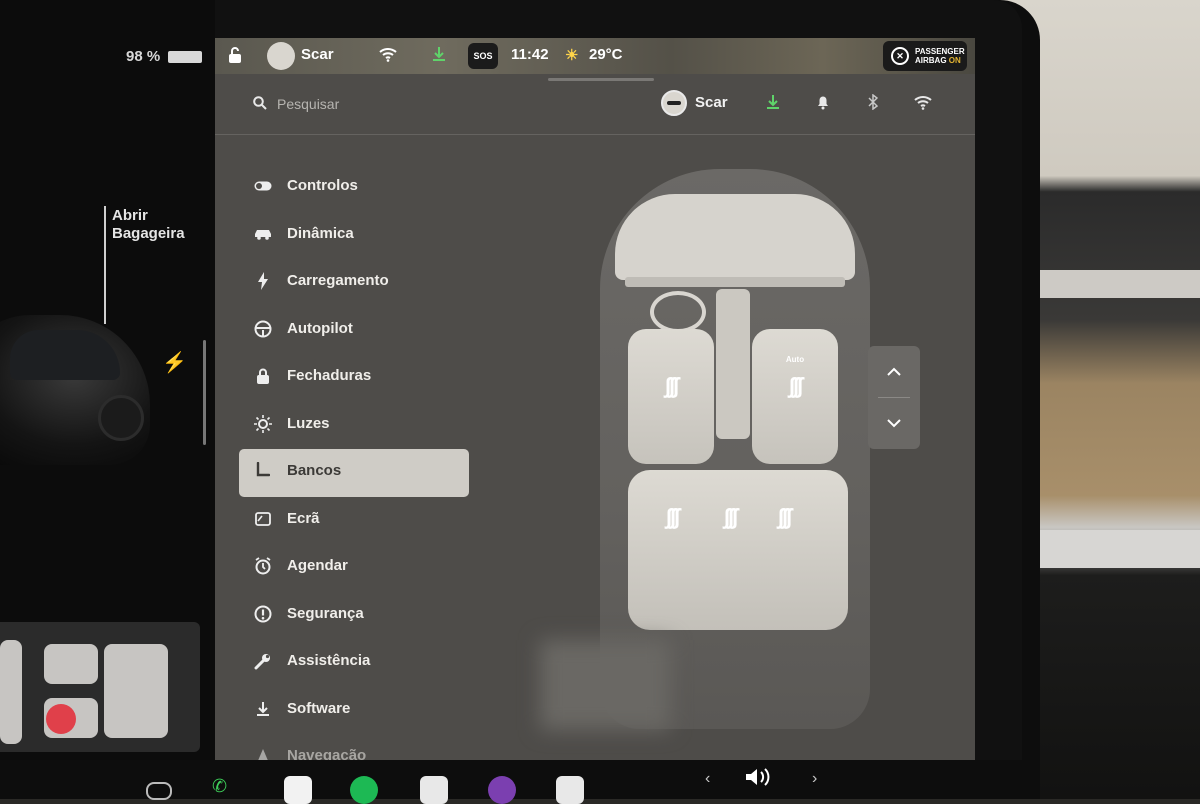 This screenshot has width=1200, height=804. Describe the element at coordinates (931, 60) in the screenshot. I see `airbag-label-line2: AIRBAG` at that location.